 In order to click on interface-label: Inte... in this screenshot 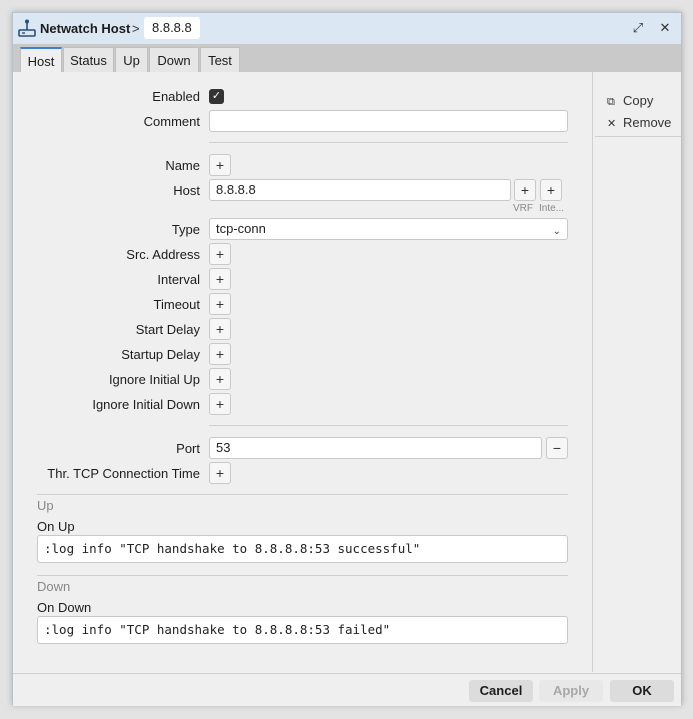, I will do `click(552, 208)`.